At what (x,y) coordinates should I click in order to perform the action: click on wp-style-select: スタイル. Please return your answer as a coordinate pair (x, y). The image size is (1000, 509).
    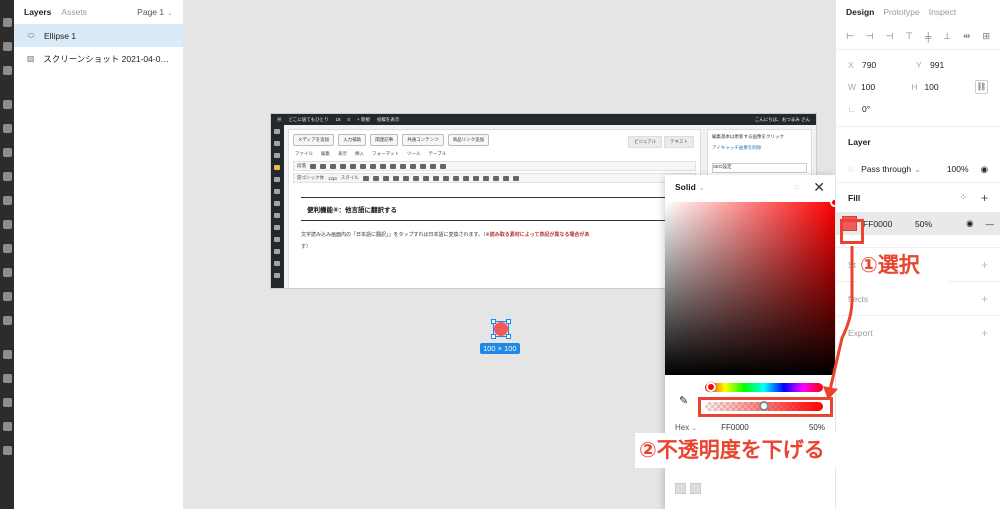
    Looking at the image, I should click on (349, 177).